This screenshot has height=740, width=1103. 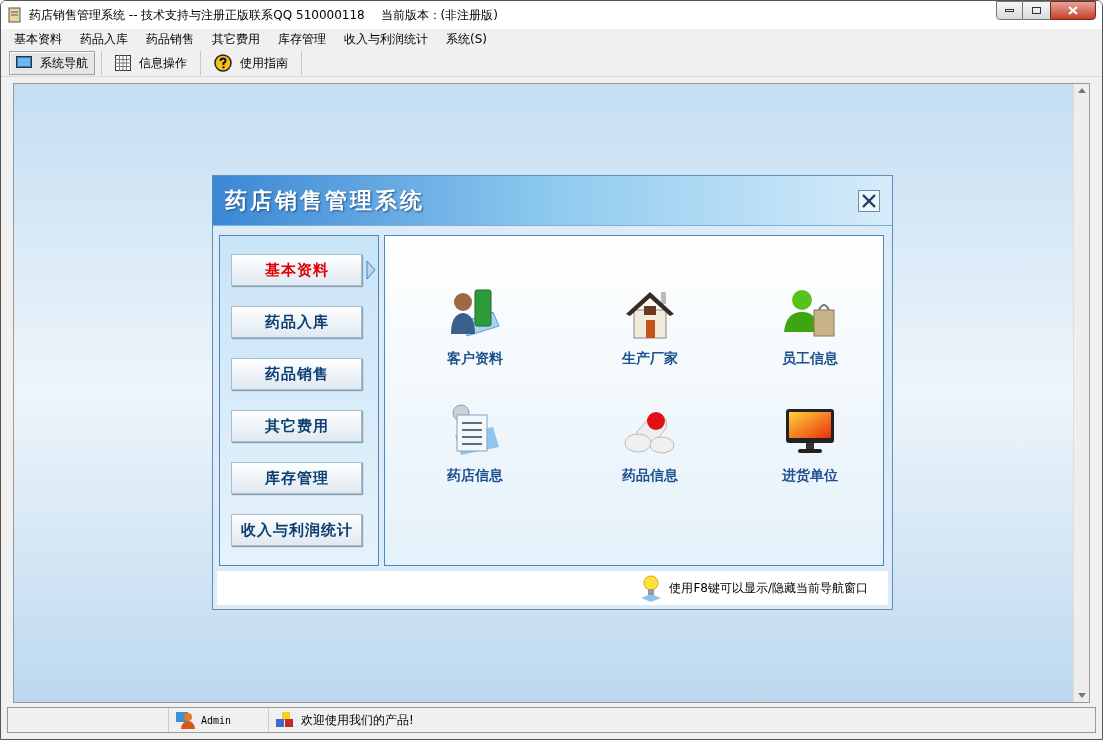 What do you see at coordinates (52, 62) in the screenshot?
I see `toolbar-tab: 系统导航` at bounding box center [52, 62].